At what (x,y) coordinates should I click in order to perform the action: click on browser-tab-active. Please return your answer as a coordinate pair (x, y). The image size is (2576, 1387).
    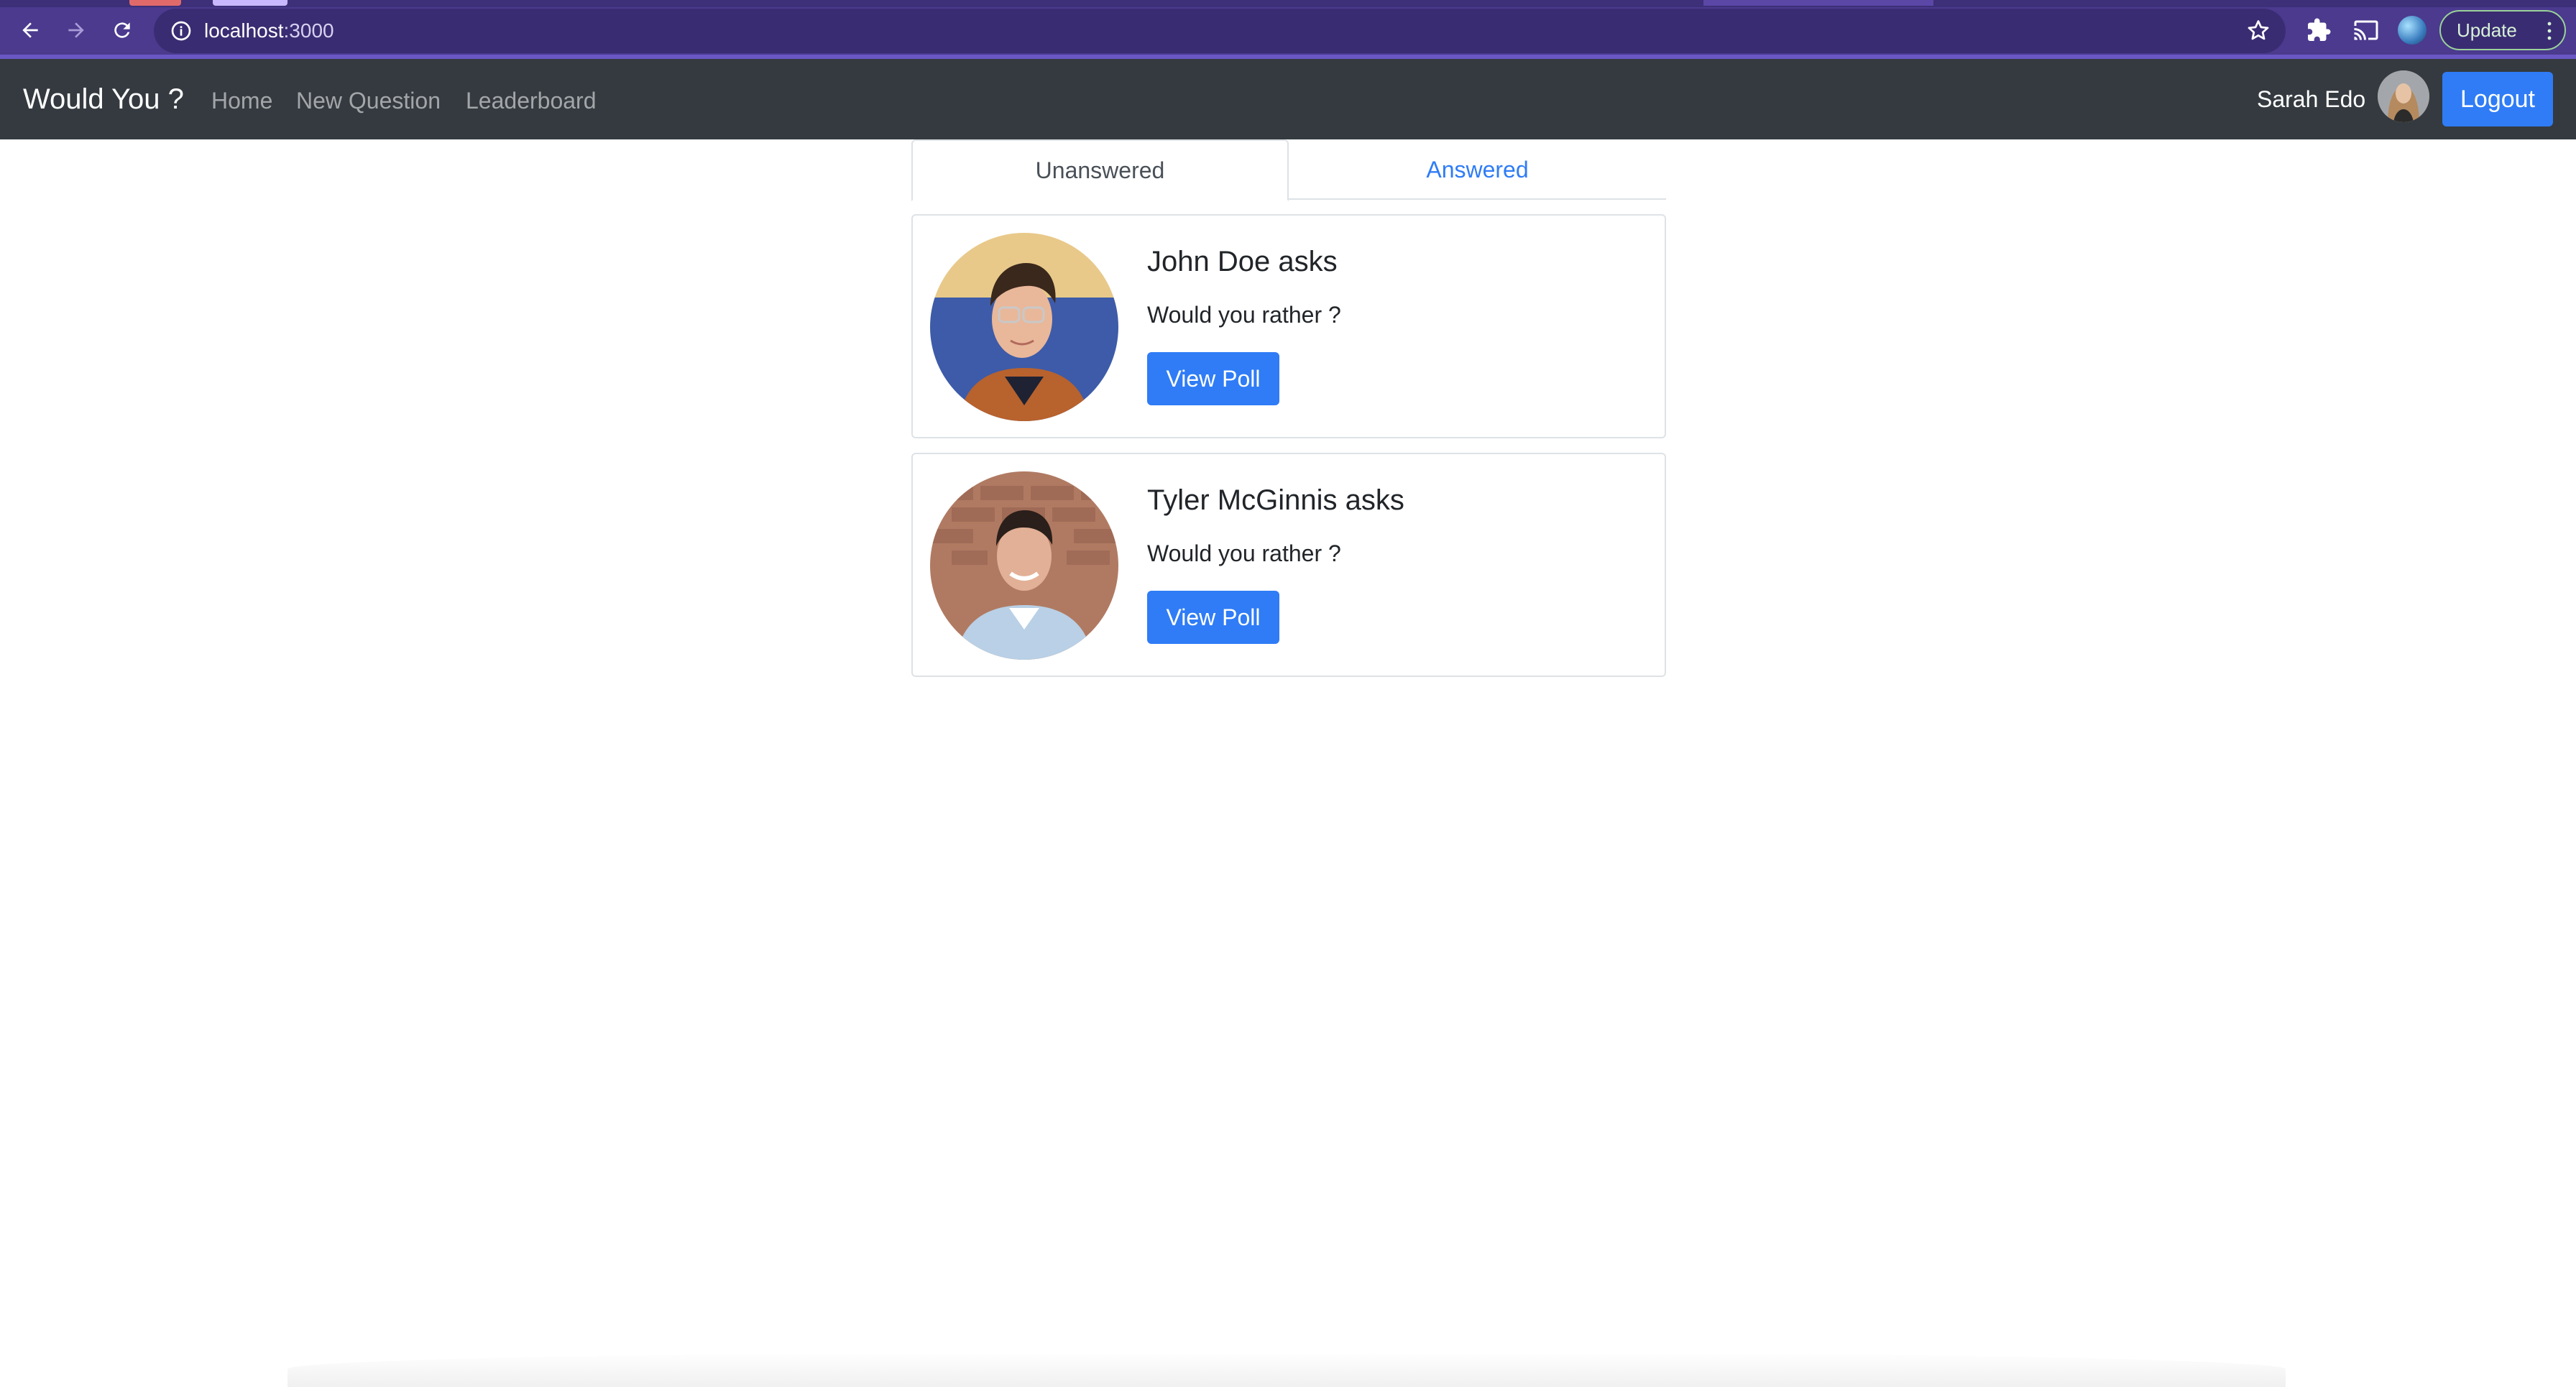
    Looking at the image, I should click on (250, 3).